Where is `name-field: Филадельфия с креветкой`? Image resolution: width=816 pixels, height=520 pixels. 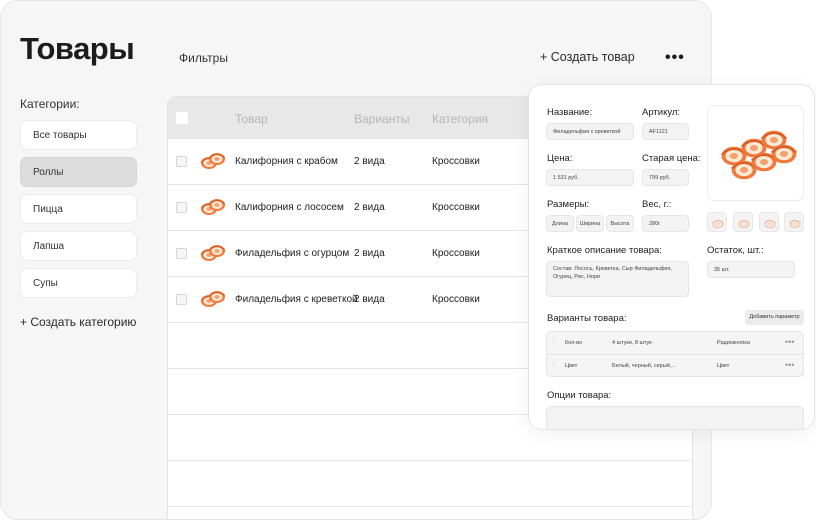 name-field: Филадельфия с креветкой is located at coordinates (590, 131).